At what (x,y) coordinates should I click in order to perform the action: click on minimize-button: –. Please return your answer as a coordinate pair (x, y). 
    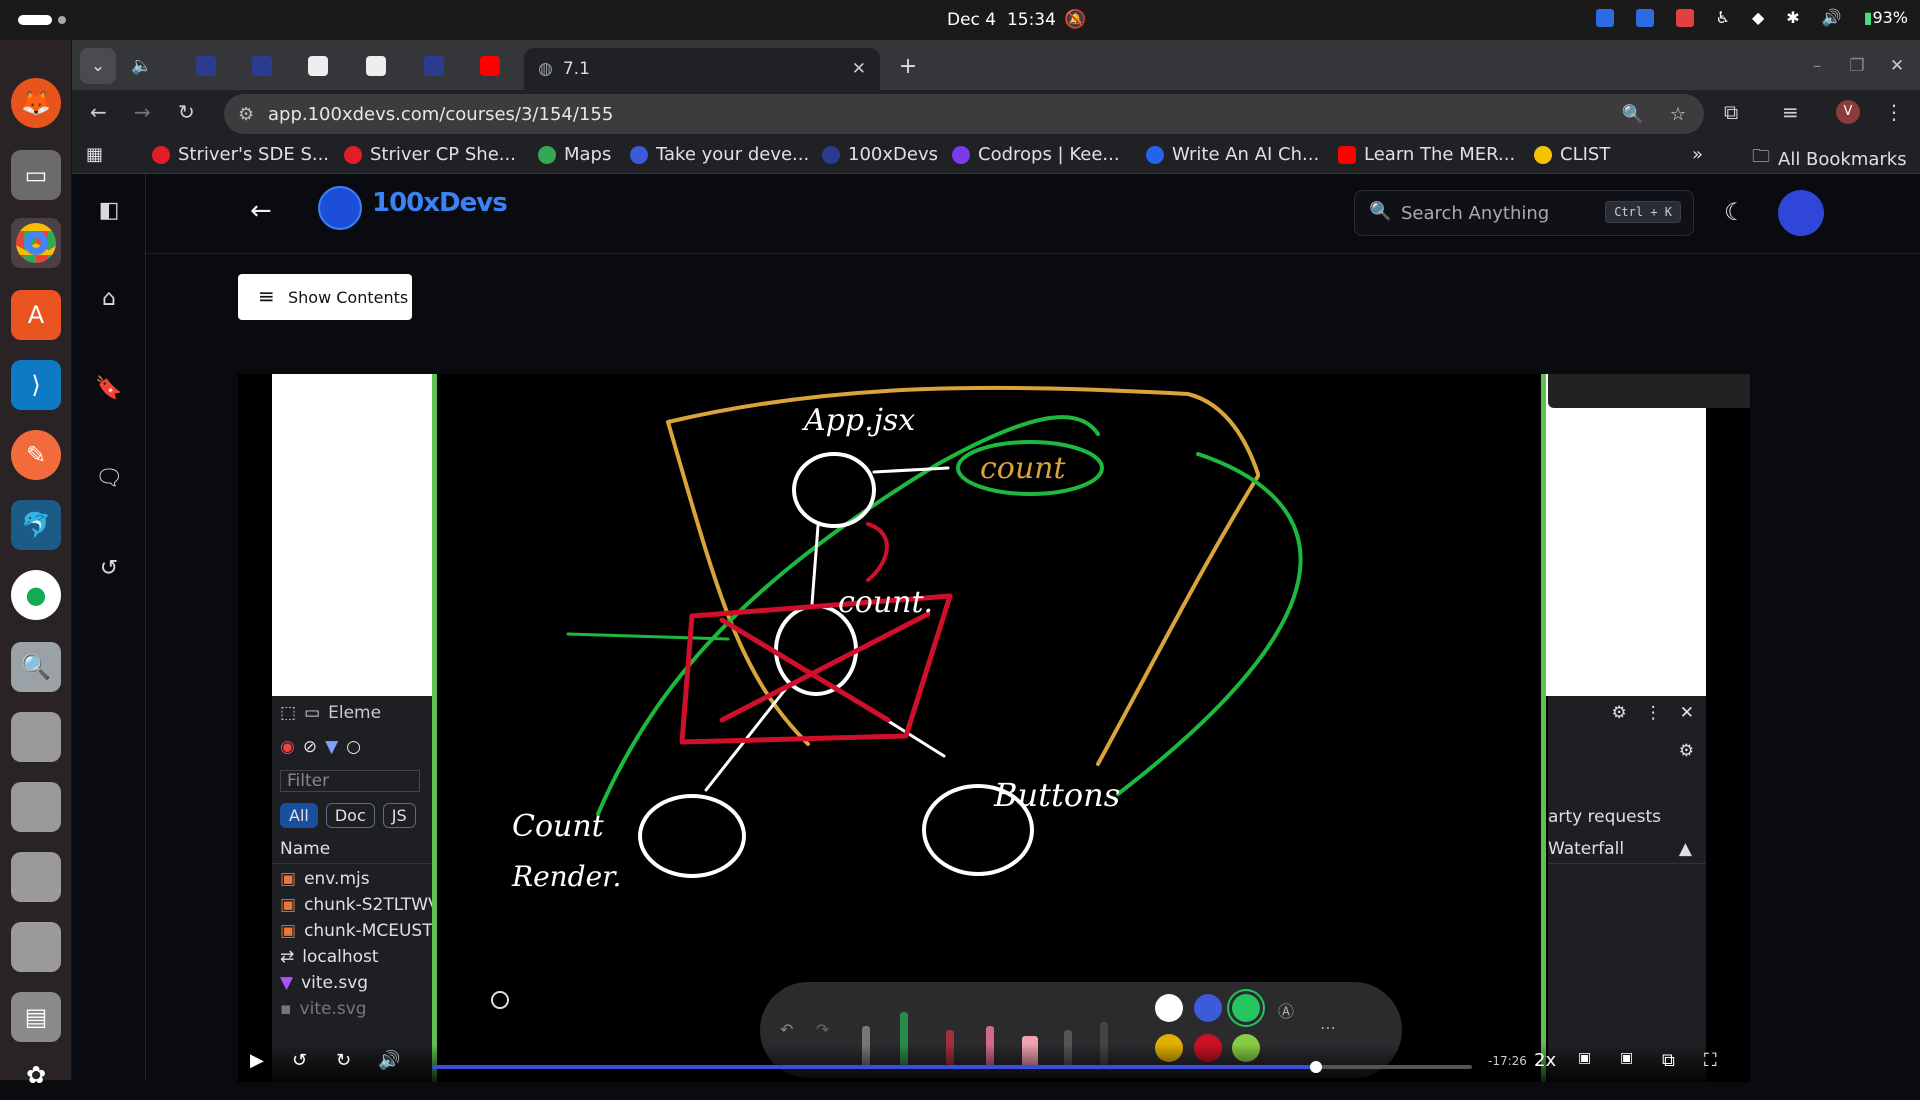
    Looking at the image, I should click on (1817, 66).